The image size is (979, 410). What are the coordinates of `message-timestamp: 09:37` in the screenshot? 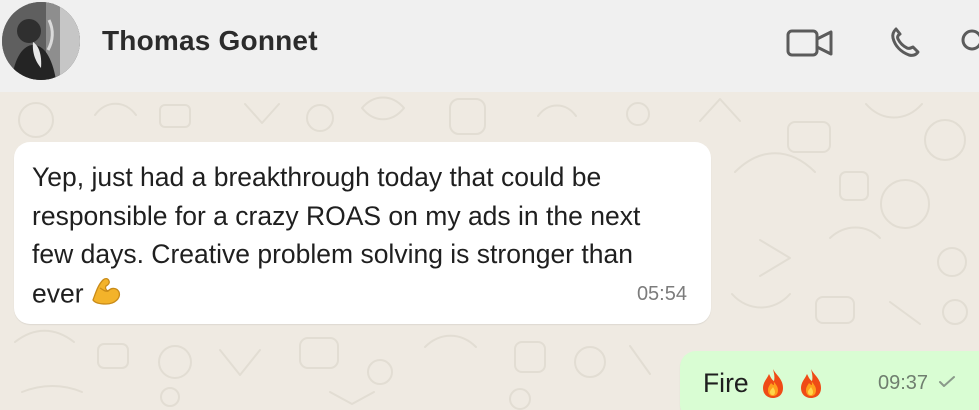 It's located at (903, 383).